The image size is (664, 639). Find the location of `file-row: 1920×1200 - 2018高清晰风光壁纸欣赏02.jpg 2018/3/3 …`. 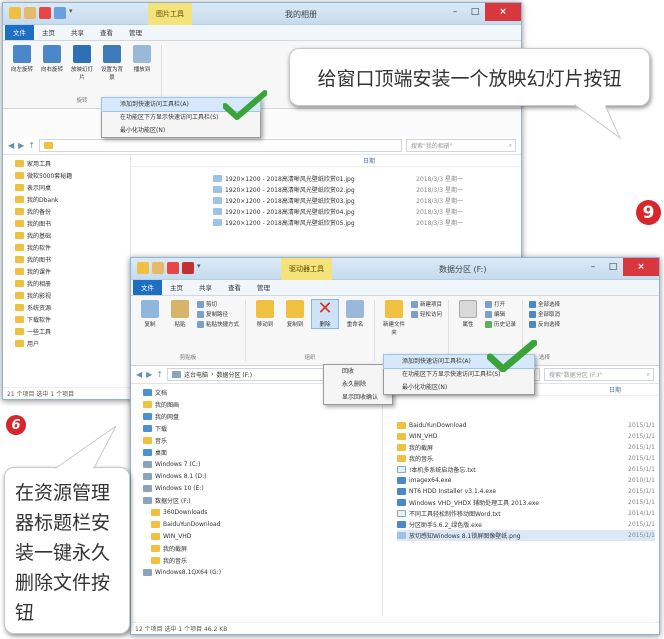

file-row: 1920×1200 - 2018高清晰风光壁纸欣赏02.jpg 2018/3/3 … is located at coordinates (338, 189).